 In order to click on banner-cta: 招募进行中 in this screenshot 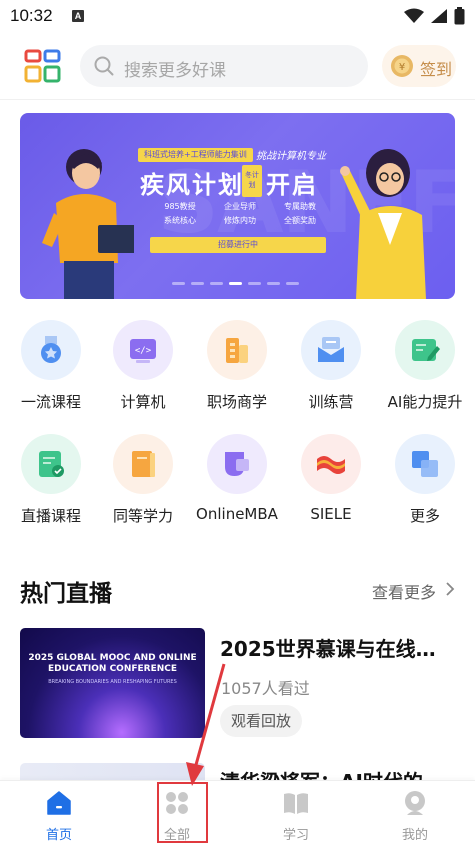, I will do `click(238, 245)`.